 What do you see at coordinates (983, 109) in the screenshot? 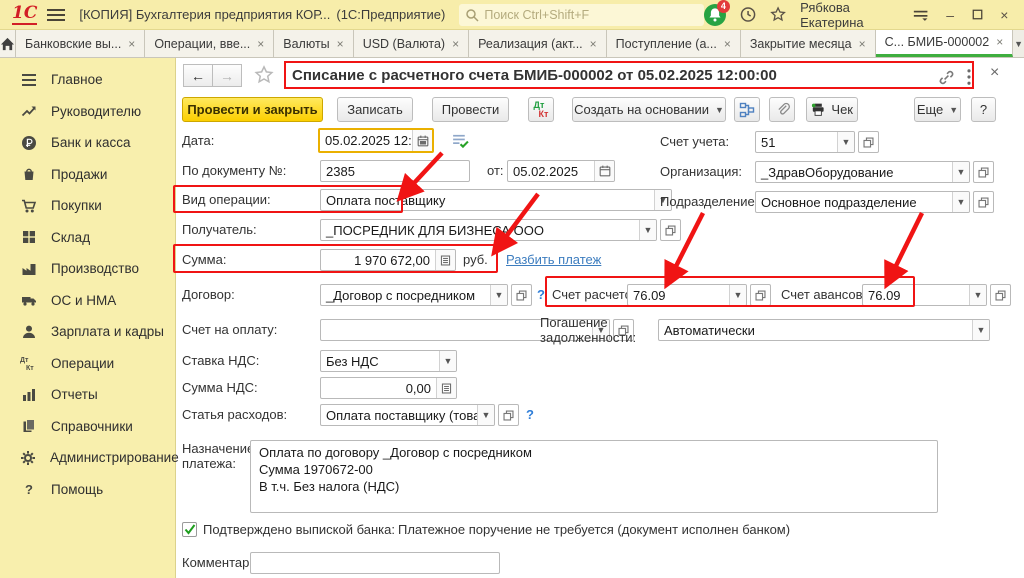
I see `help-button: ?` at bounding box center [983, 109].